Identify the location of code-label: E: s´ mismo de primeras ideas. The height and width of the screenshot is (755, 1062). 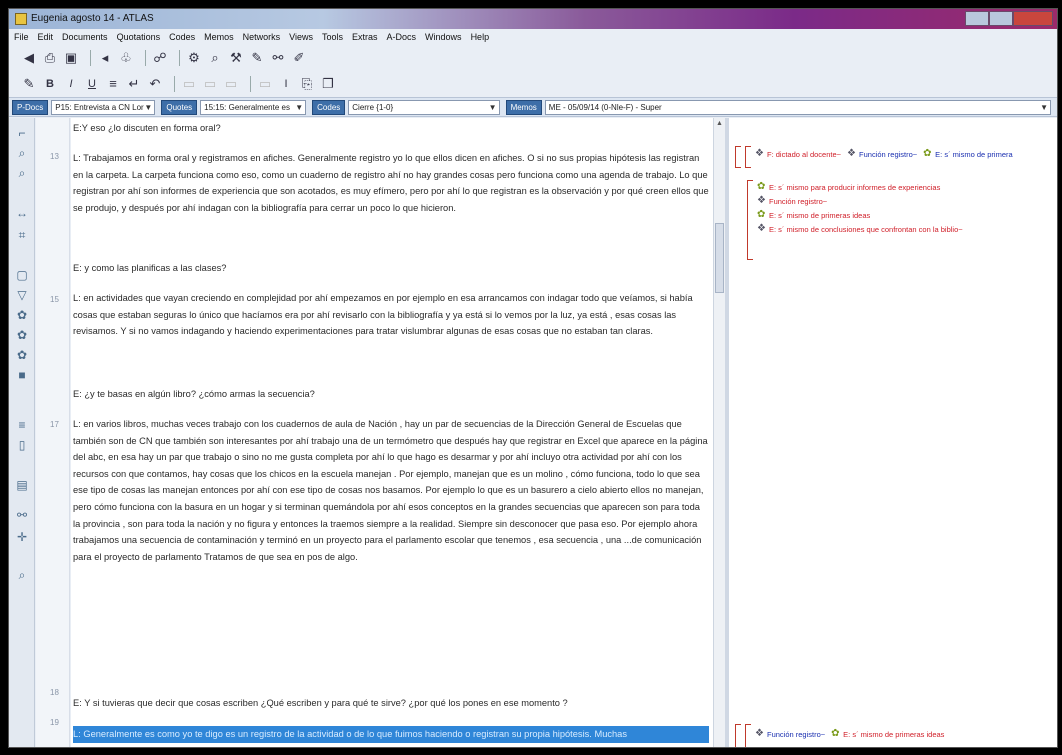
(894, 734).